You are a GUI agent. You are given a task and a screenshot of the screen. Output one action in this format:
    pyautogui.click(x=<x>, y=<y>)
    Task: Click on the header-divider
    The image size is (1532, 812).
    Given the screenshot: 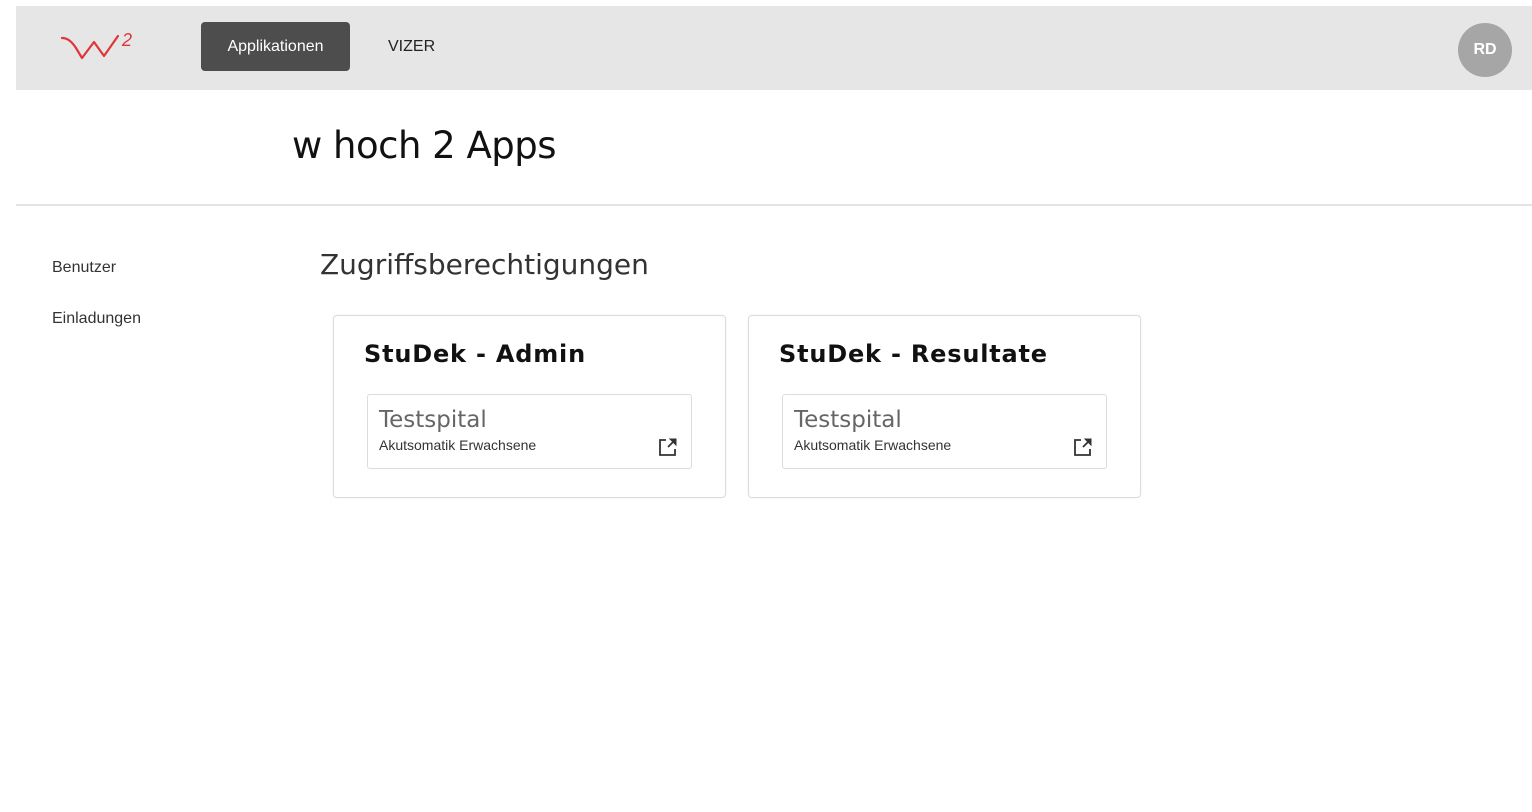 What is the action you would take?
    pyautogui.click(x=774, y=205)
    